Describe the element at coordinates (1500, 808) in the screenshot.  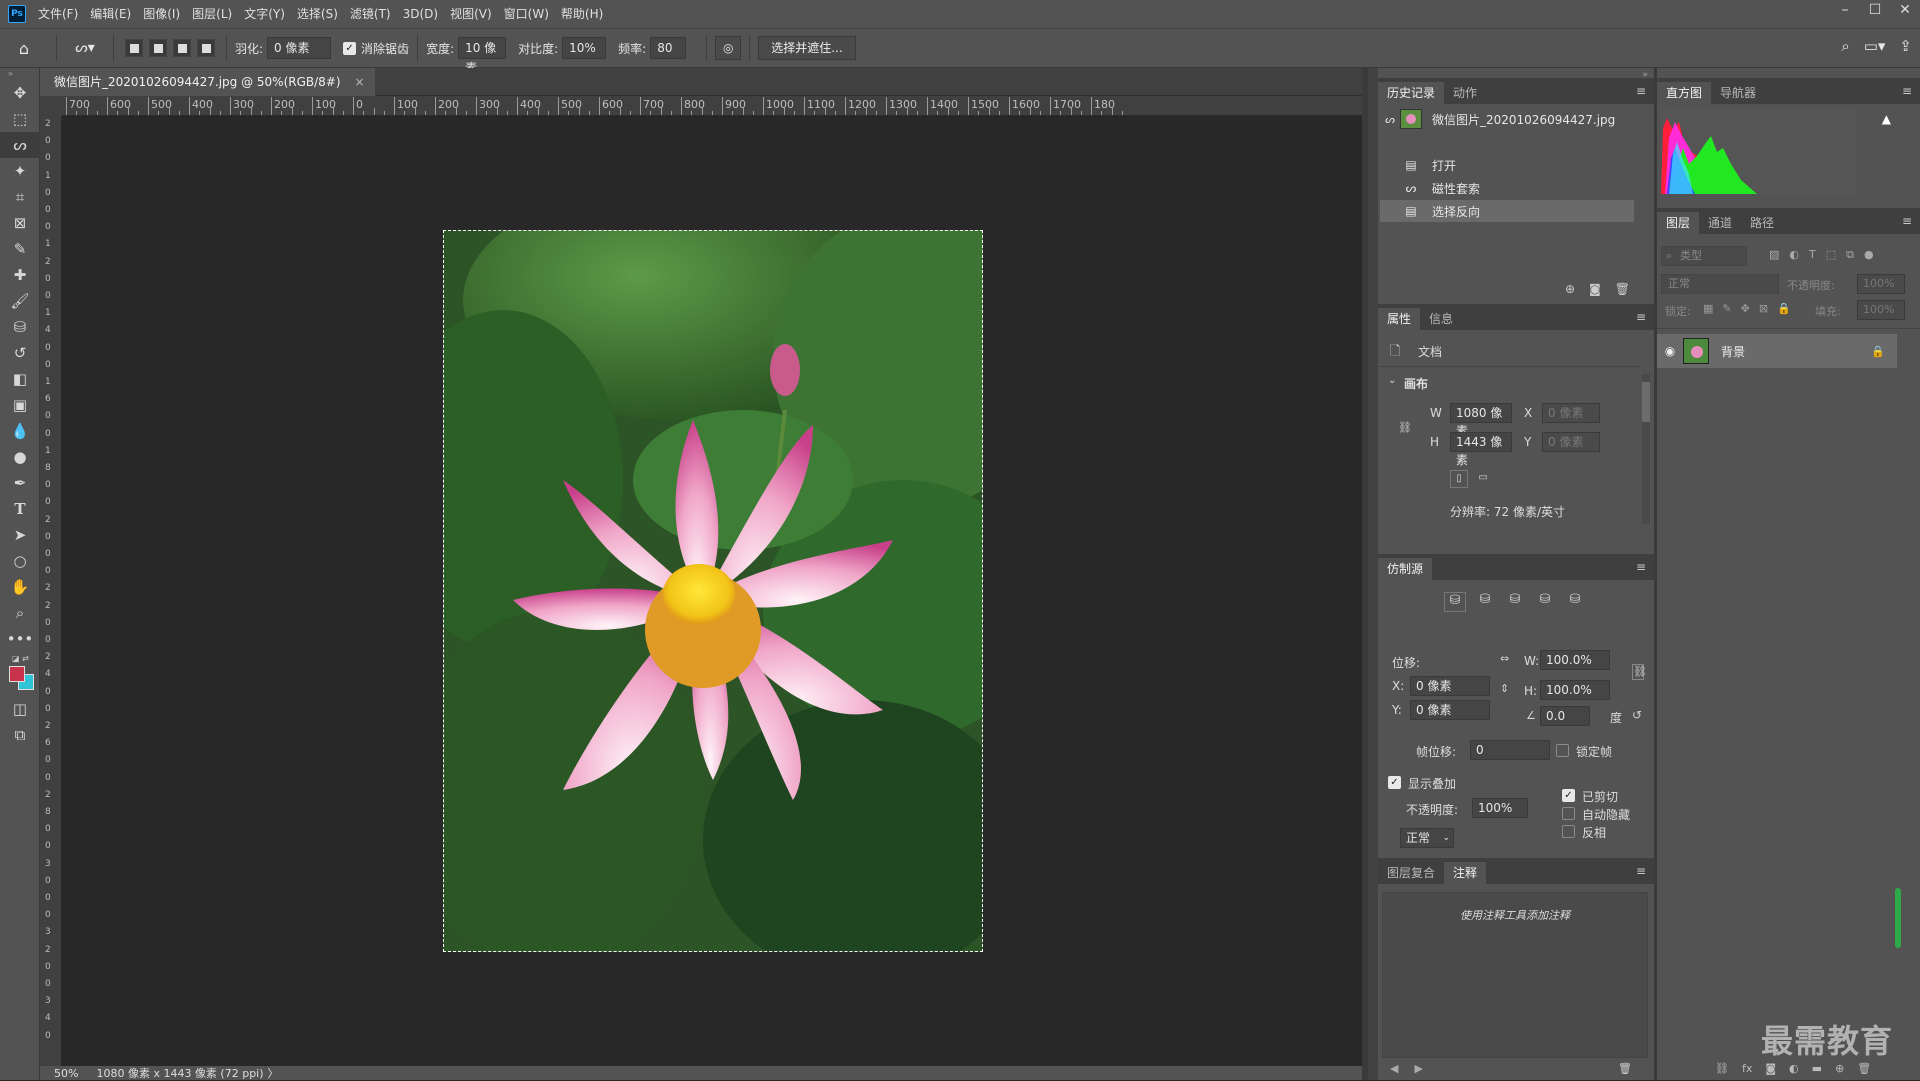
I see `overlay-opacity-input: 100%` at that location.